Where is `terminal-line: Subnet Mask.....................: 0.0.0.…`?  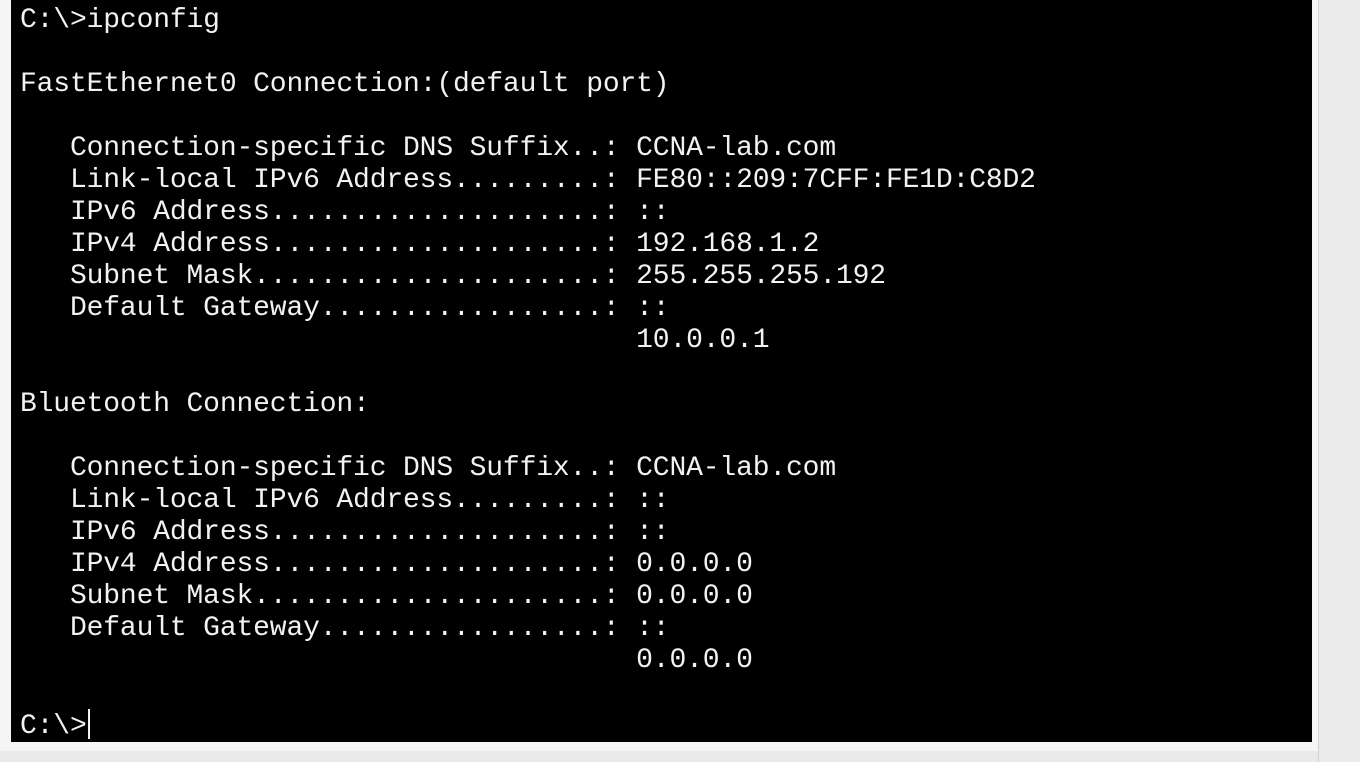
terminal-line: Subnet Mask.....................: 0.0.0.… is located at coordinates (386, 596).